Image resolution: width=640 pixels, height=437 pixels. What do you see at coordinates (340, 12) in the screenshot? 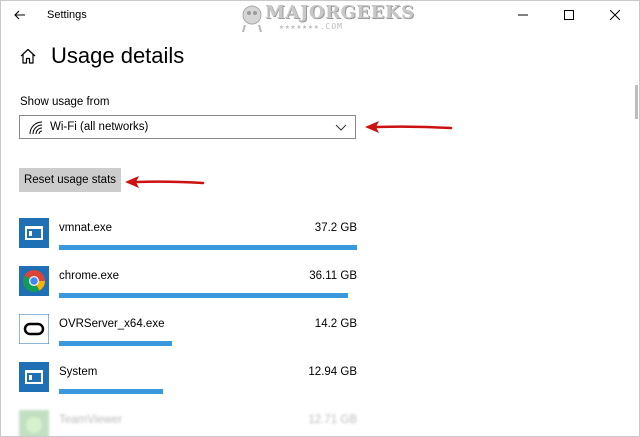
I see `watermark-text: MAJORGEEKS` at bounding box center [340, 12].